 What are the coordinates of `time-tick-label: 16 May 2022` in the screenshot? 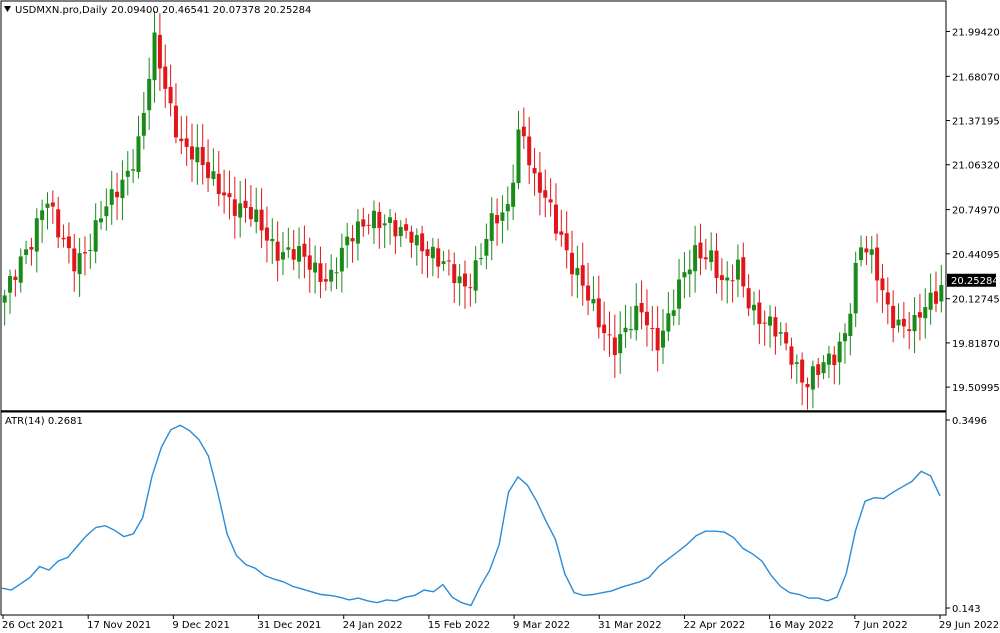 It's located at (801, 625).